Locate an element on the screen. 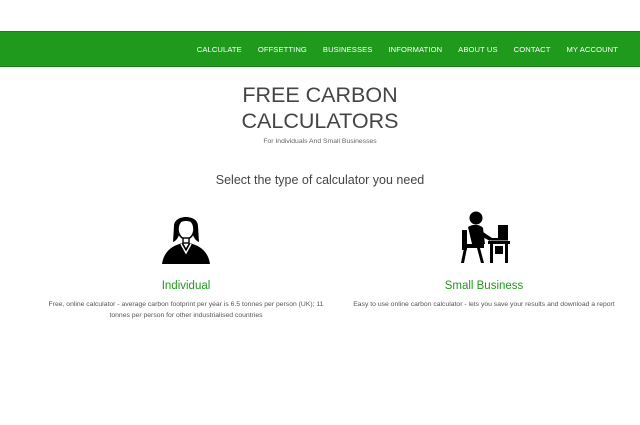 This screenshot has height=425, width=640. nav-businesses: BUSINESSES is located at coordinates (348, 49).